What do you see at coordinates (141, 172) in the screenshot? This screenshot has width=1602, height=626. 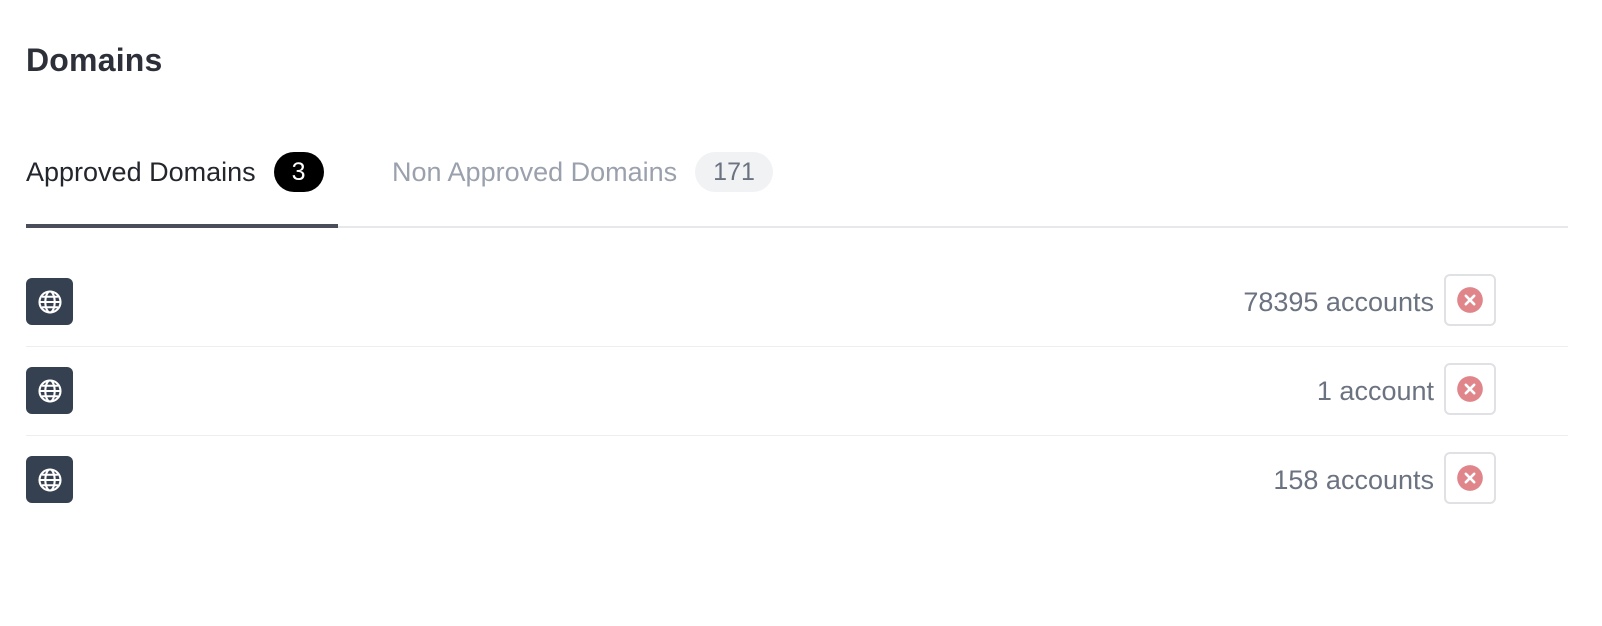 I see `tab-label: Approved Domains` at bounding box center [141, 172].